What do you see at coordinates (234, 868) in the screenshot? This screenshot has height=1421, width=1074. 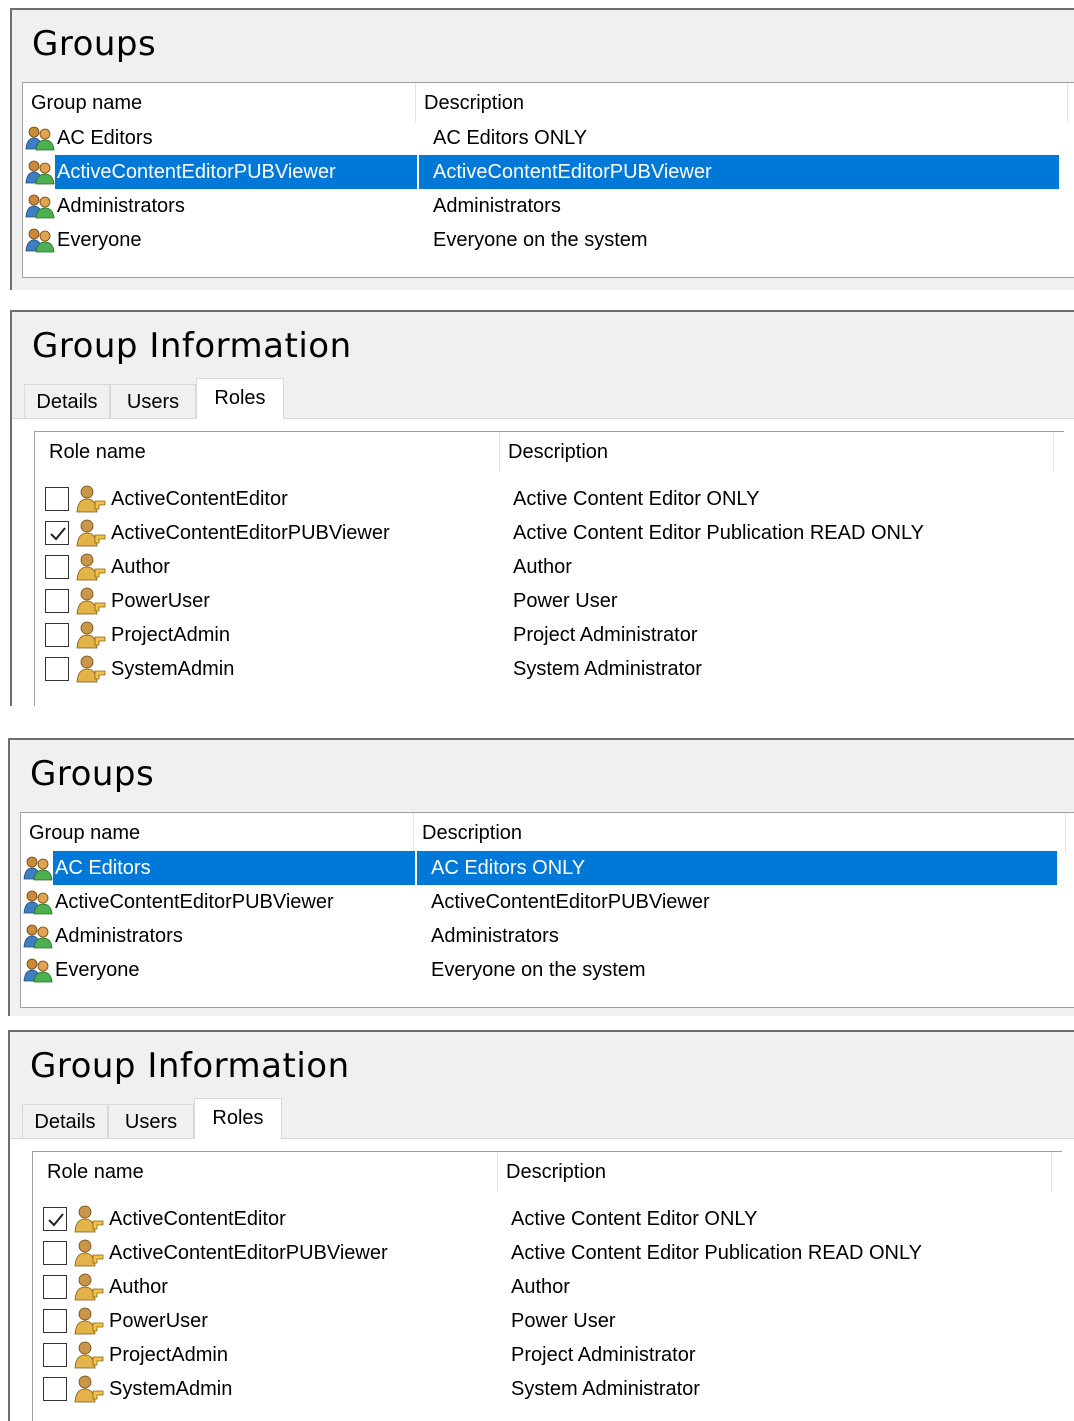 I see `group-name-cell: AC Editors` at bounding box center [234, 868].